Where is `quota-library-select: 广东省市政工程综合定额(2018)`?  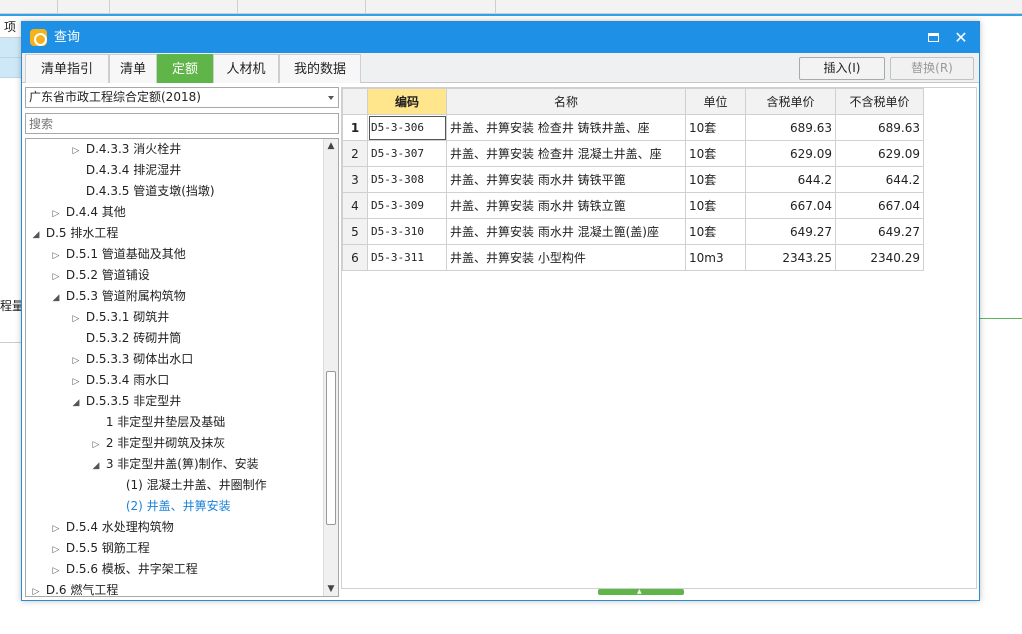
quota-library-select: 广东省市政工程综合定额(2018) is located at coordinates (182, 97).